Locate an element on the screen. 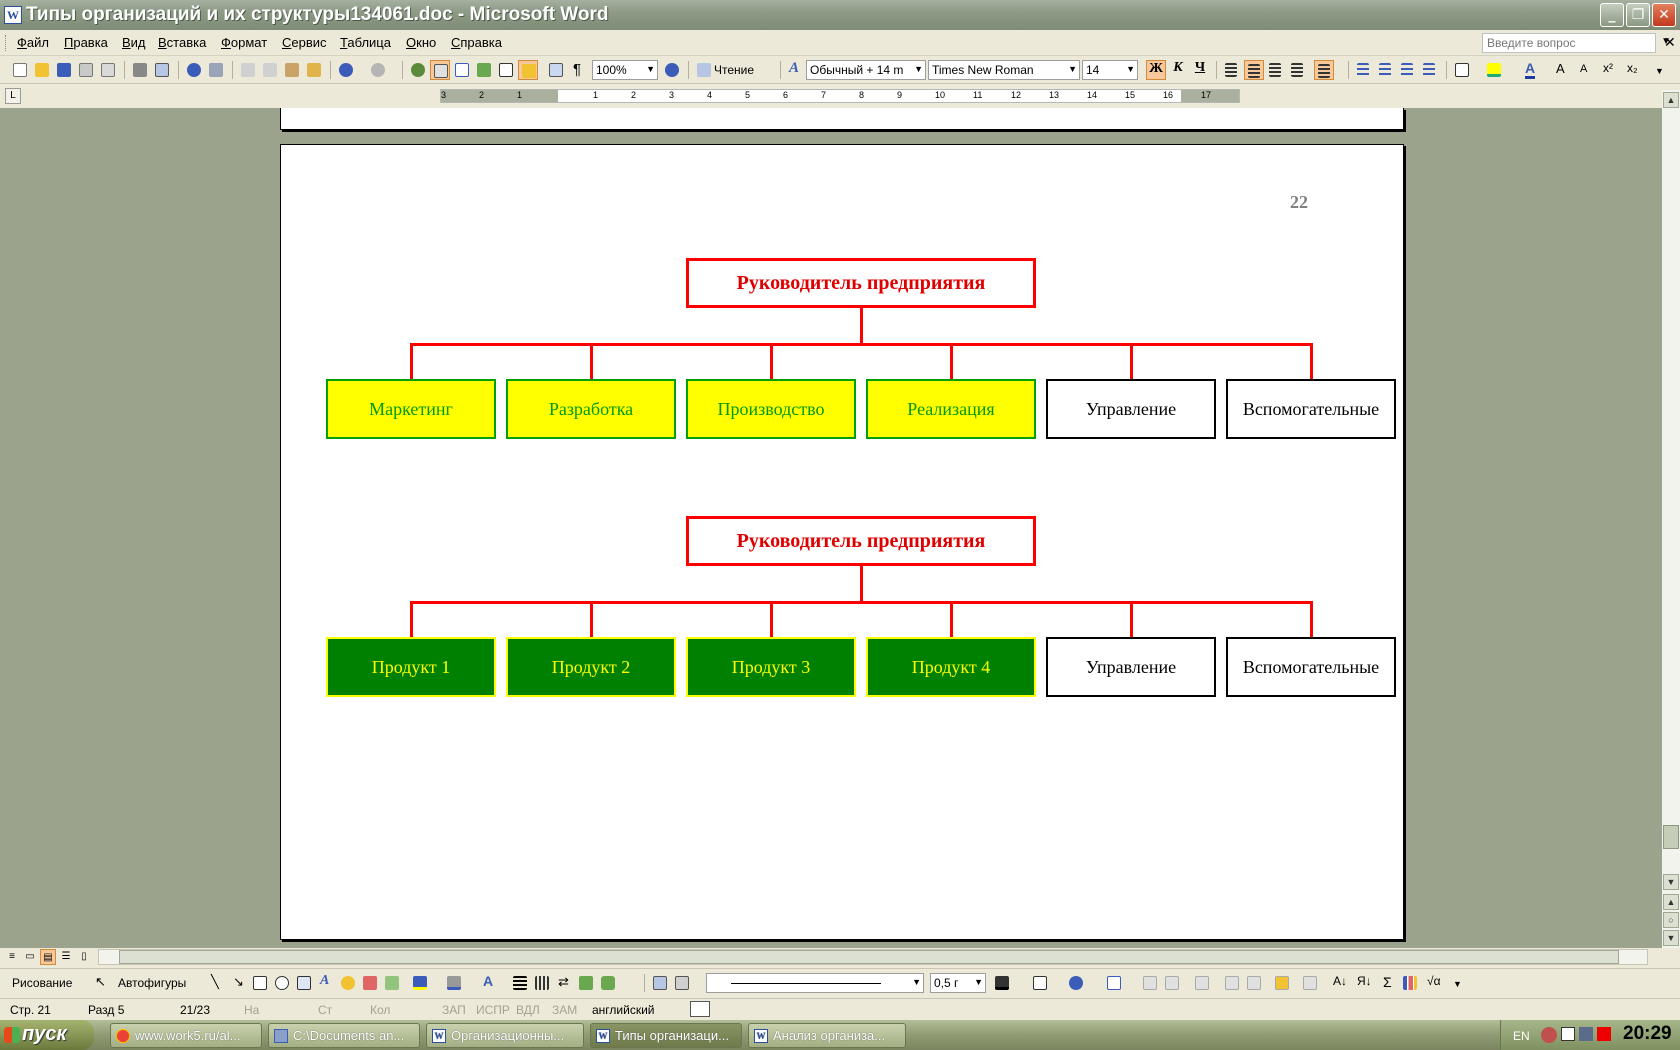  font-combo: Times New Roman ▼ is located at coordinates (1004, 70).